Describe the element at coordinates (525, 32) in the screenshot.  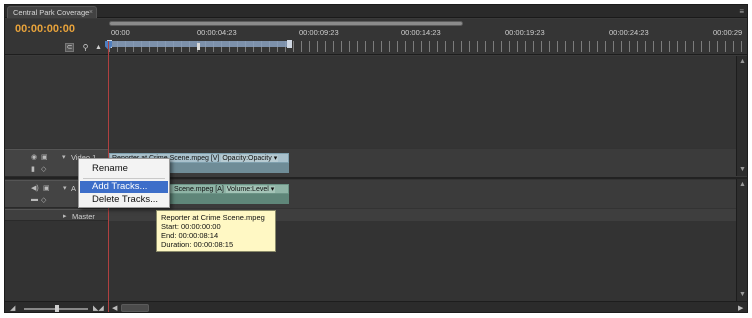
I see `ruler-label: 00:00:19:23` at that location.